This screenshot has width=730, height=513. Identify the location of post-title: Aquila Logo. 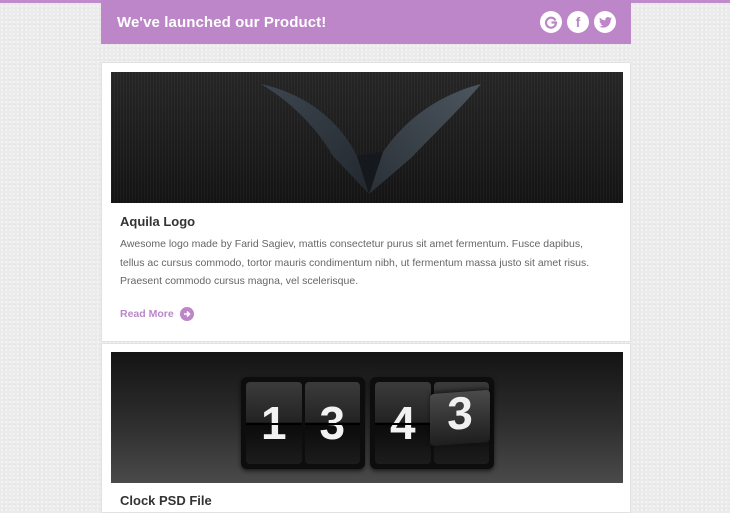
(157, 221).